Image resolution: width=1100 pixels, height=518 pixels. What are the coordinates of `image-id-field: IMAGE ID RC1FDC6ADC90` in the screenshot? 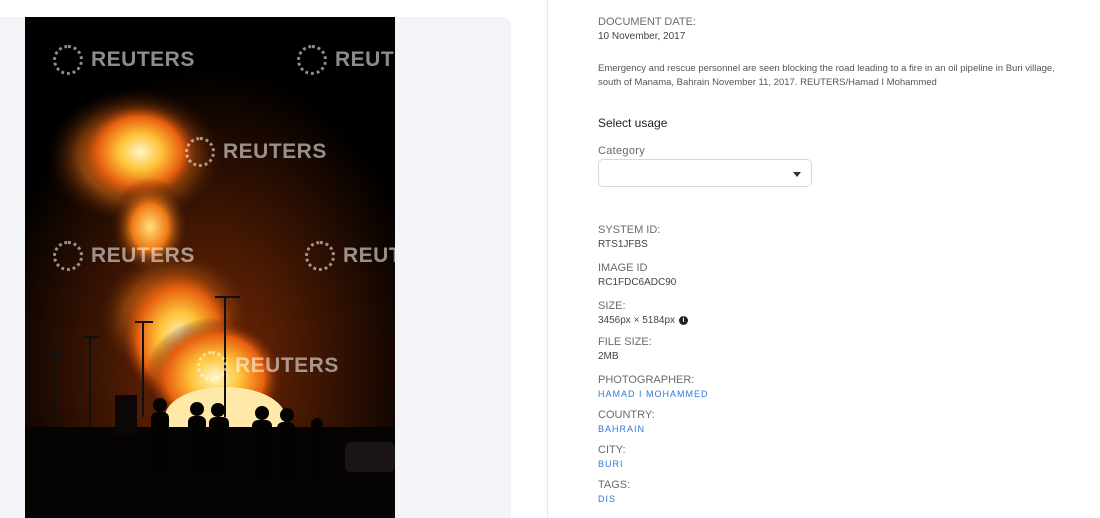 It's located at (637, 275).